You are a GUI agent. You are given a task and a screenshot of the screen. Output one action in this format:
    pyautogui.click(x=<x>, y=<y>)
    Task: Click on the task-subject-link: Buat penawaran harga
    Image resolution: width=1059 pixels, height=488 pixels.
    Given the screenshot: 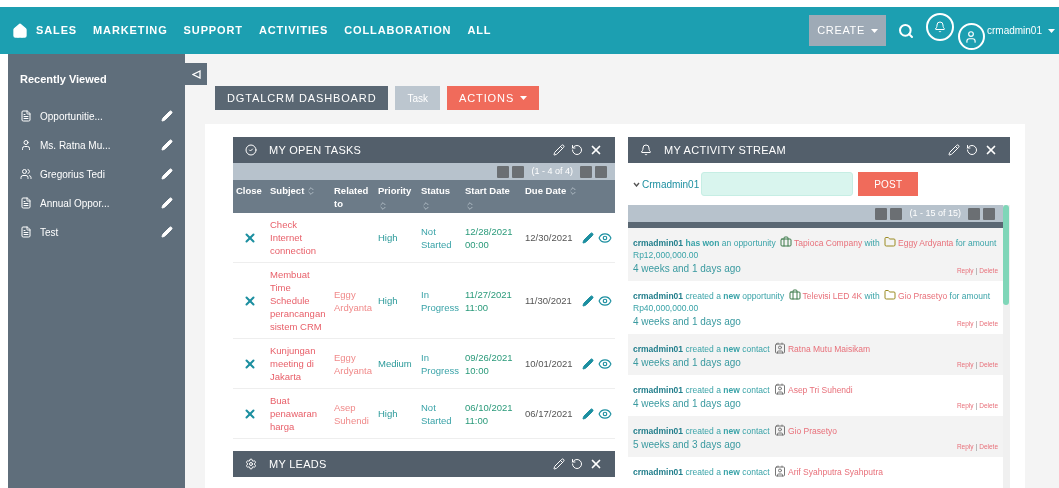 What is the action you would take?
    pyautogui.click(x=299, y=413)
    